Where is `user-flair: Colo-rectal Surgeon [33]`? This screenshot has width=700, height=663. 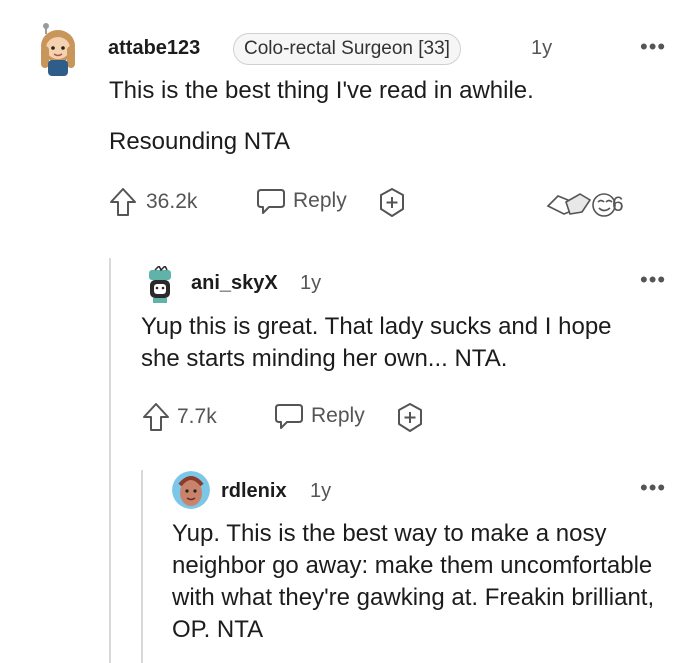
user-flair: Colo-rectal Surgeon [33] is located at coordinates (347, 49).